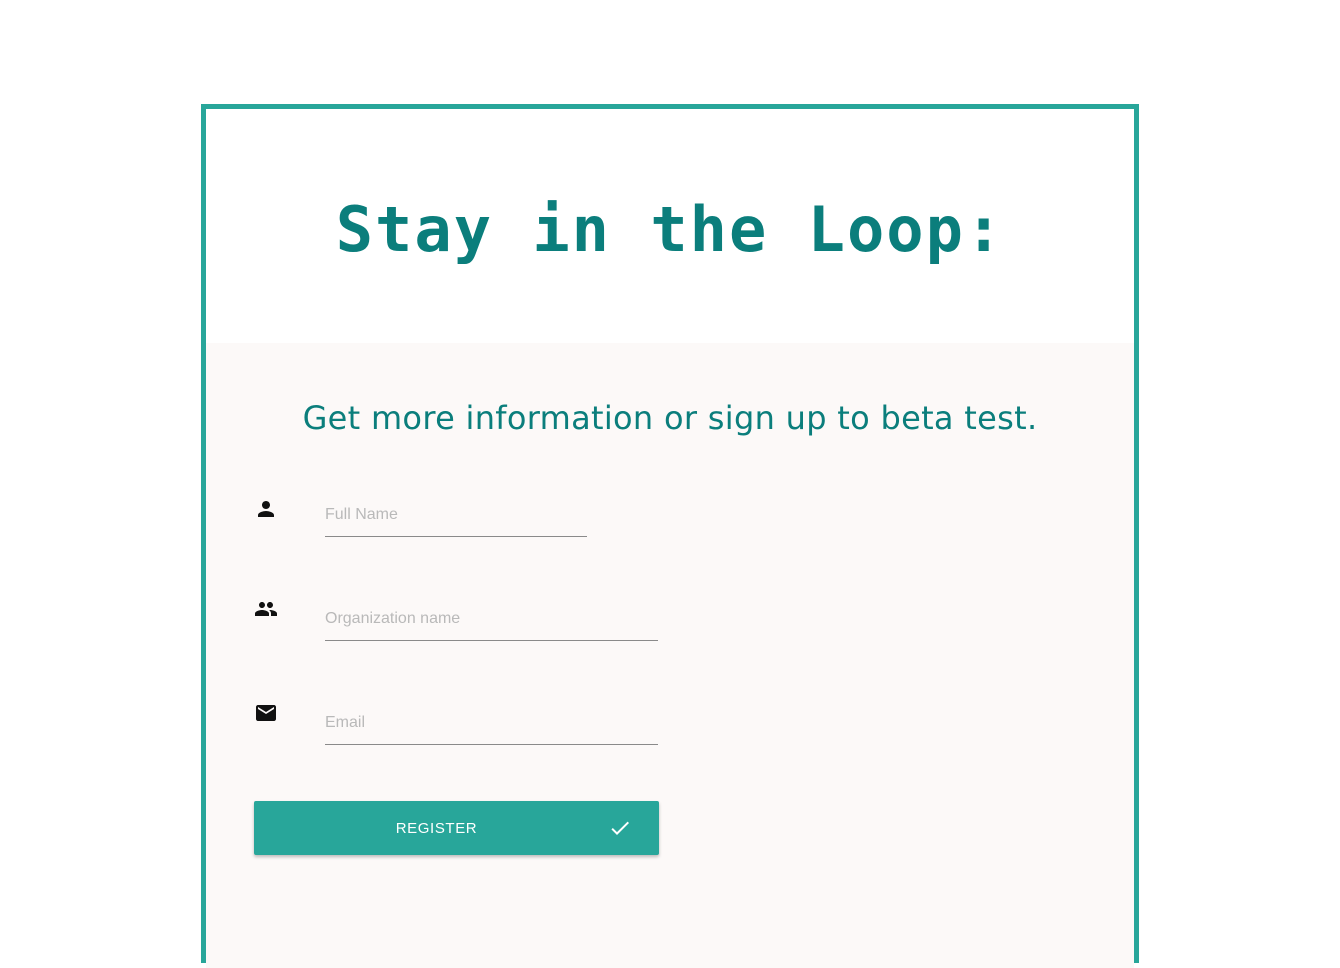  What do you see at coordinates (491, 729) in the screenshot?
I see `email-input` at bounding box center [491, 729].